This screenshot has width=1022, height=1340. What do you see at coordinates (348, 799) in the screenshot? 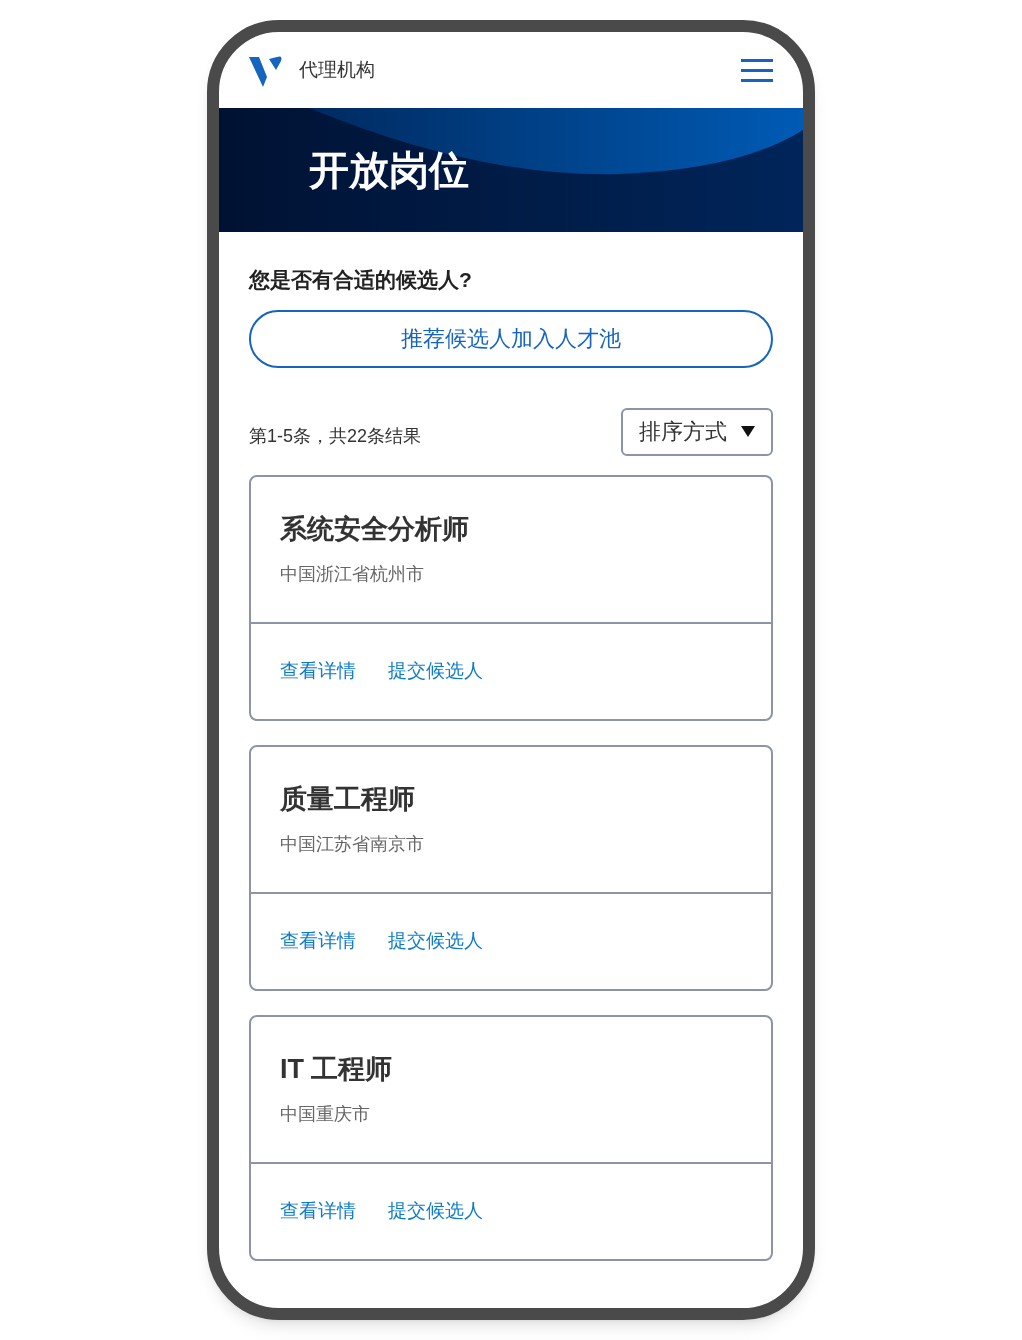
I see `job-title: 质量工程师` at bounding box center [348, 799].